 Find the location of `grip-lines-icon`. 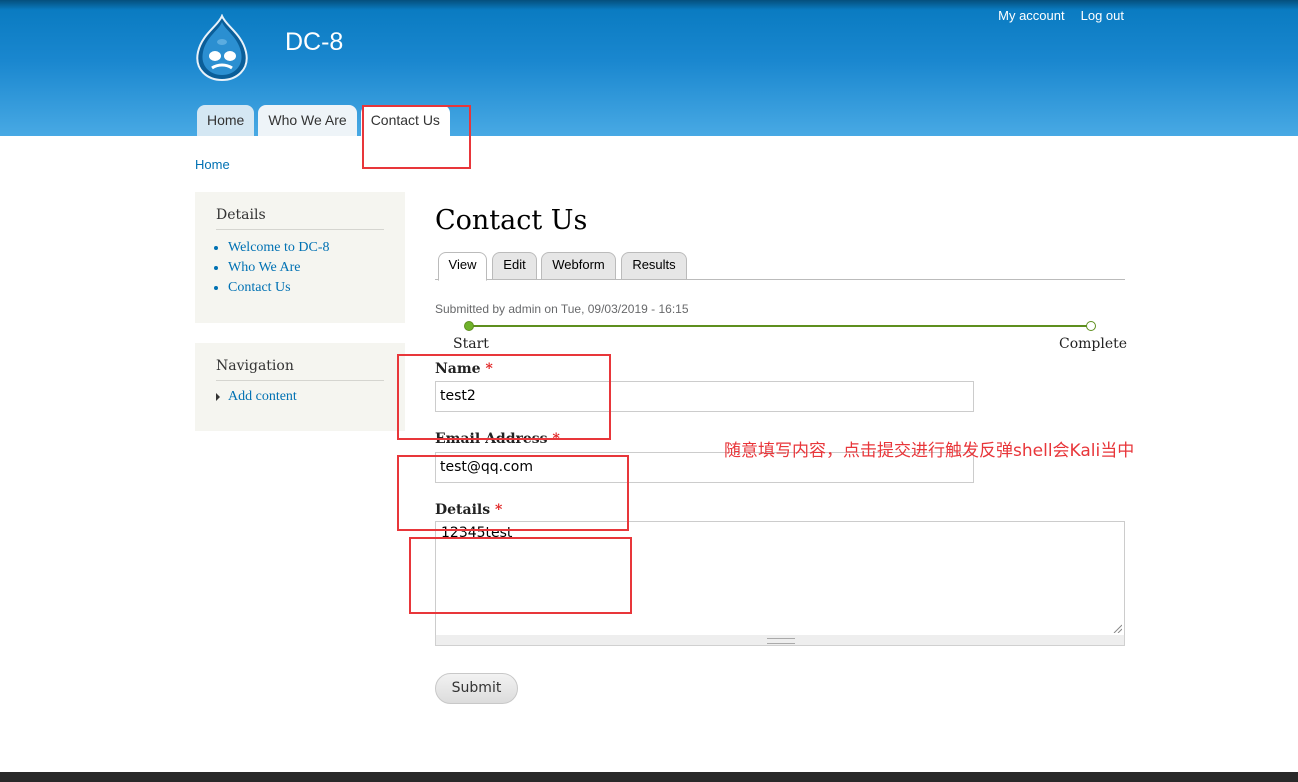

grip-lines-icon is located at coordinates (781, 641).